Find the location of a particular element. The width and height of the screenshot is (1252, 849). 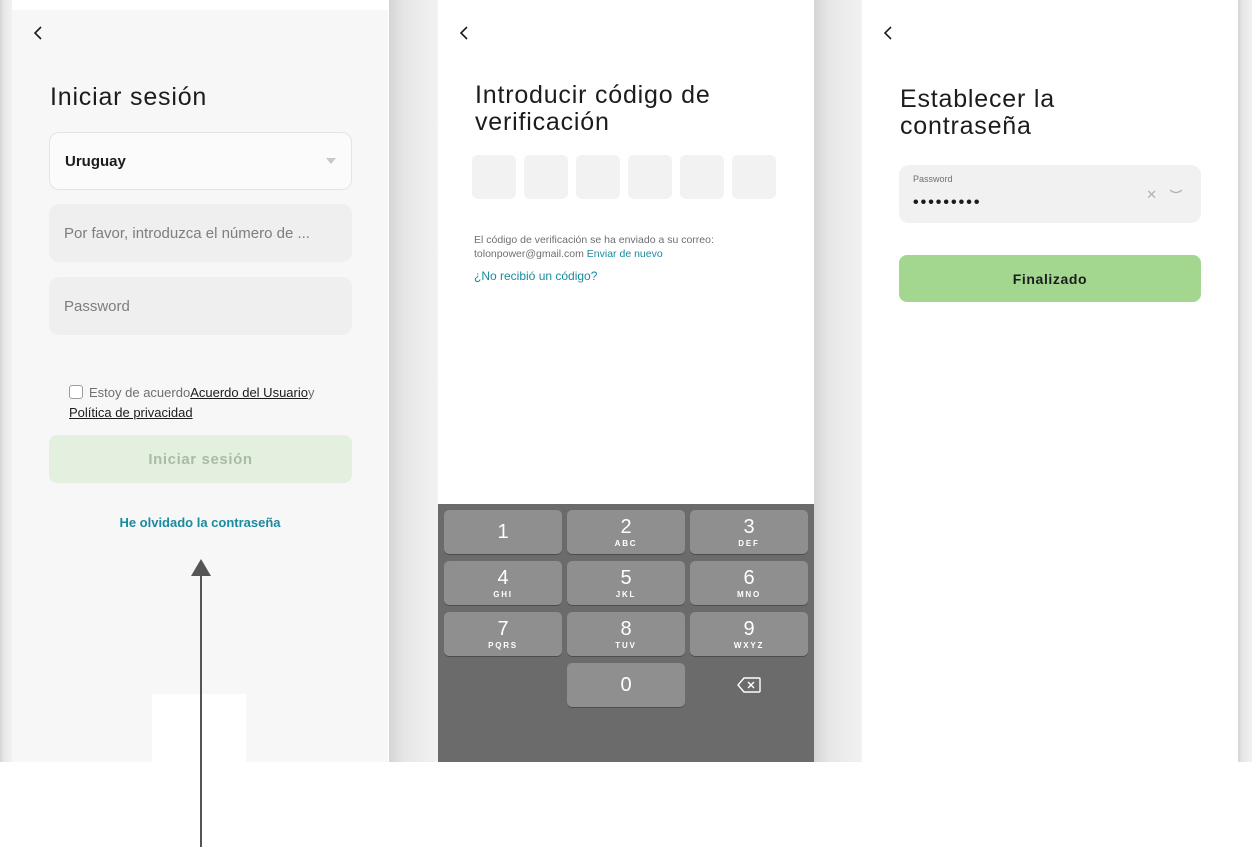

key-number: 4 is located at coordinates (503, 577).